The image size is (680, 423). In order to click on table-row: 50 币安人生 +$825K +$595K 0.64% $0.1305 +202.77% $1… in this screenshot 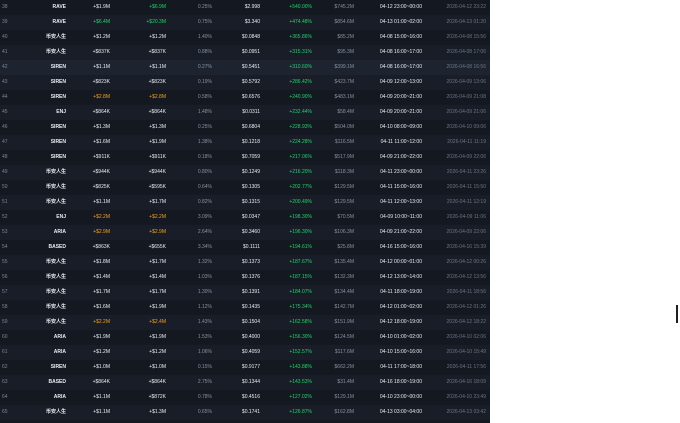, I will do `click(245, 187)`.